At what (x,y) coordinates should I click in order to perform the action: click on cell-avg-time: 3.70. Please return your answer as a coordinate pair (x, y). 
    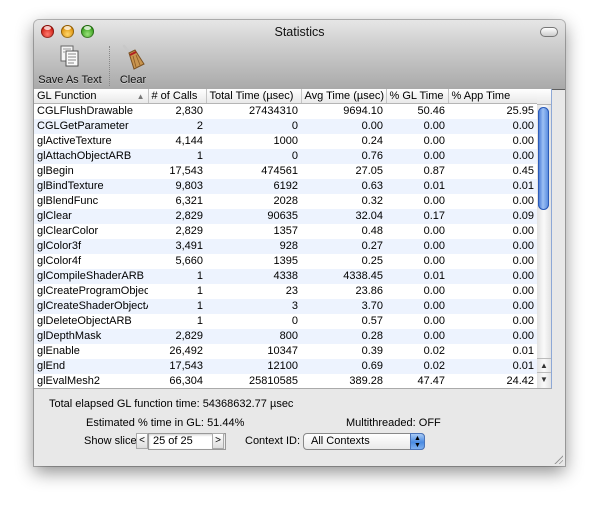
    Looking at the image, I should click on (343, 306).